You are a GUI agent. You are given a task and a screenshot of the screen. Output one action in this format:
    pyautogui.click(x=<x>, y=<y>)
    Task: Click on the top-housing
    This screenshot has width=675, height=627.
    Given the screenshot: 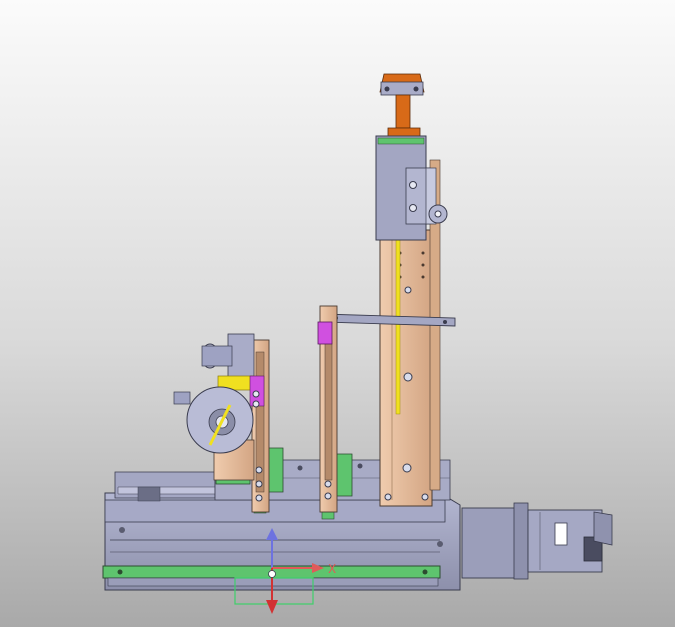 What is the action you would take?
    pyautogui.click(x=411, y=157)
    